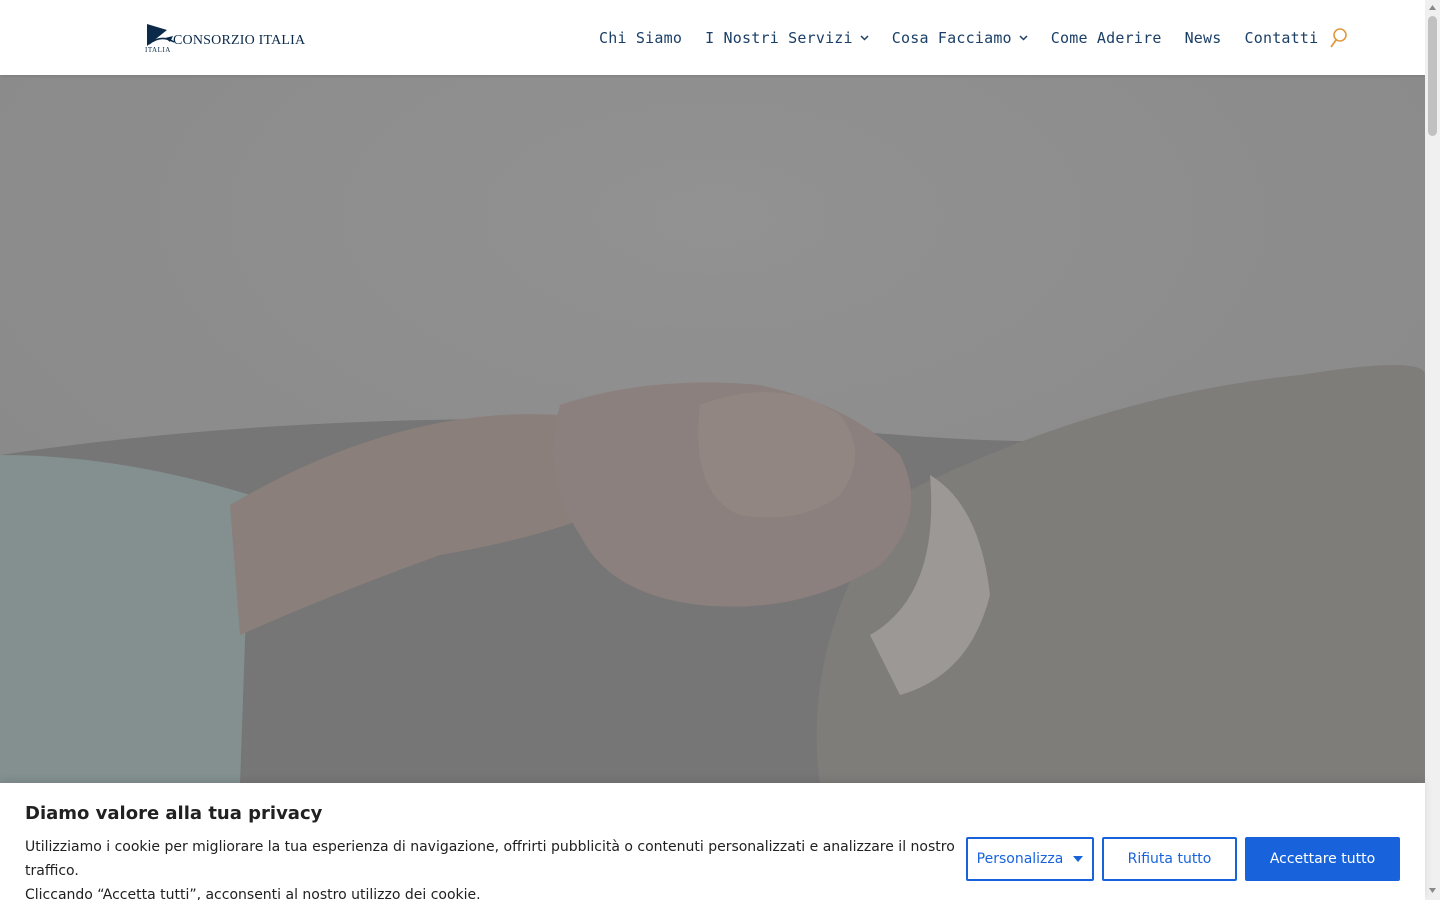  I want to click on nav-label: News, so click(1203, 38).